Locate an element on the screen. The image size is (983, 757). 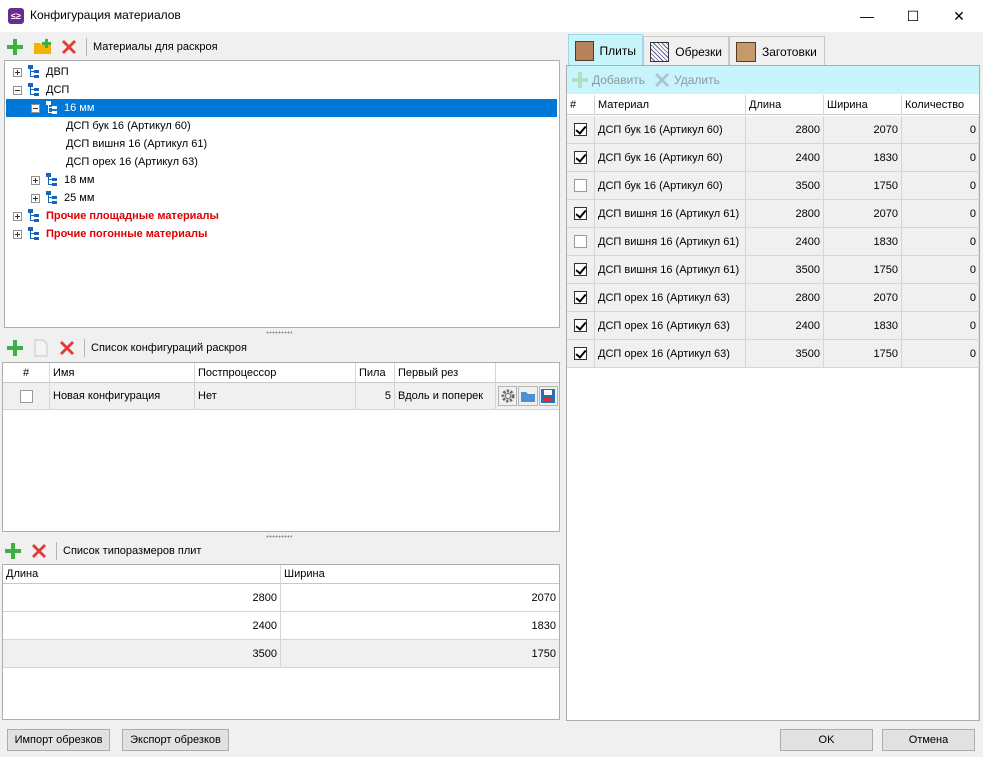
config-open-button is located at coordinates (528, 396).